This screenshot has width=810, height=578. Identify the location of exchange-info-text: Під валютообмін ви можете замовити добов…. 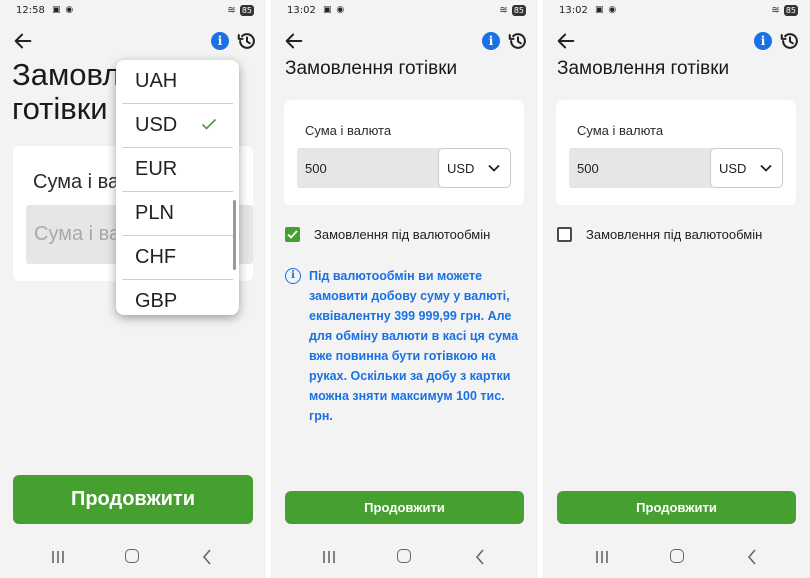
(414, 346).